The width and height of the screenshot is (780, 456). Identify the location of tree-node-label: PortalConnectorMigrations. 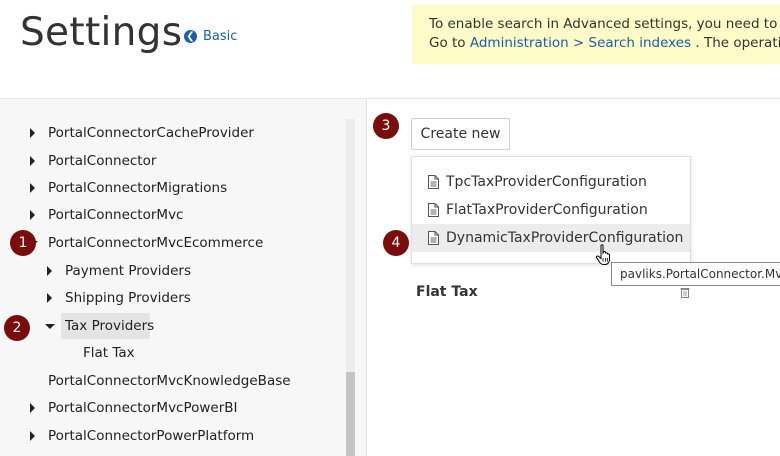
(138, 188).